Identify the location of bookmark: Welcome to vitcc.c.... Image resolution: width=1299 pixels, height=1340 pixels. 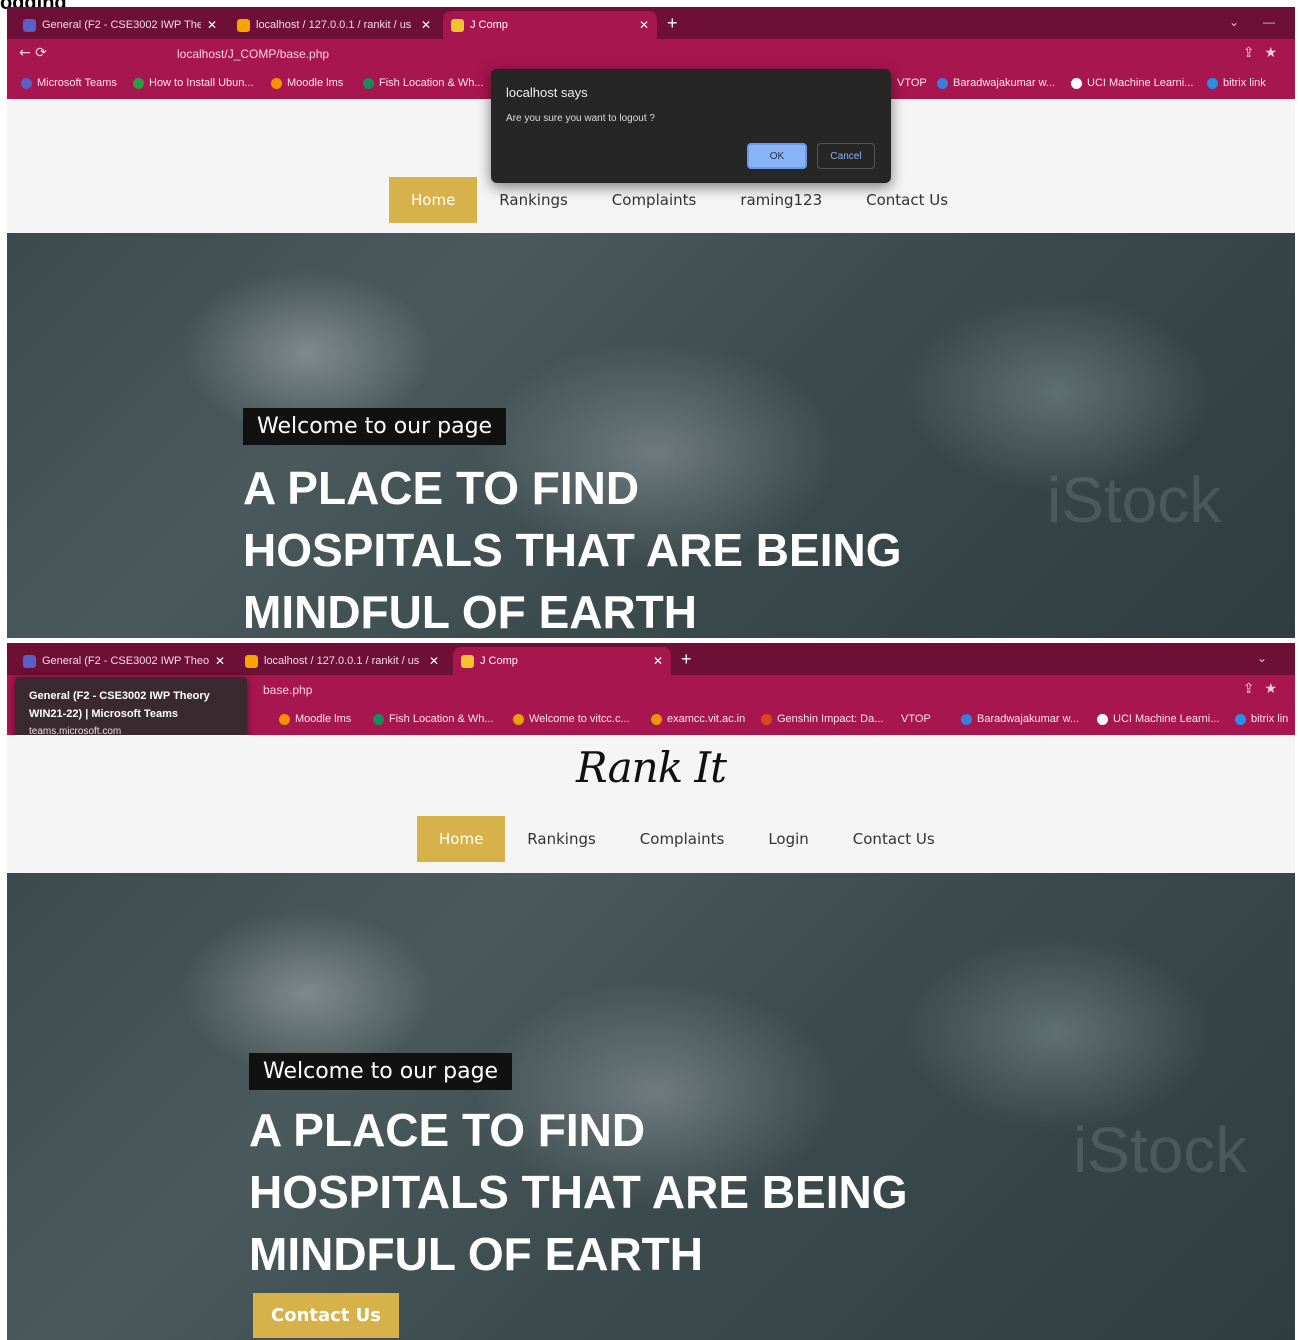
(571, 719).